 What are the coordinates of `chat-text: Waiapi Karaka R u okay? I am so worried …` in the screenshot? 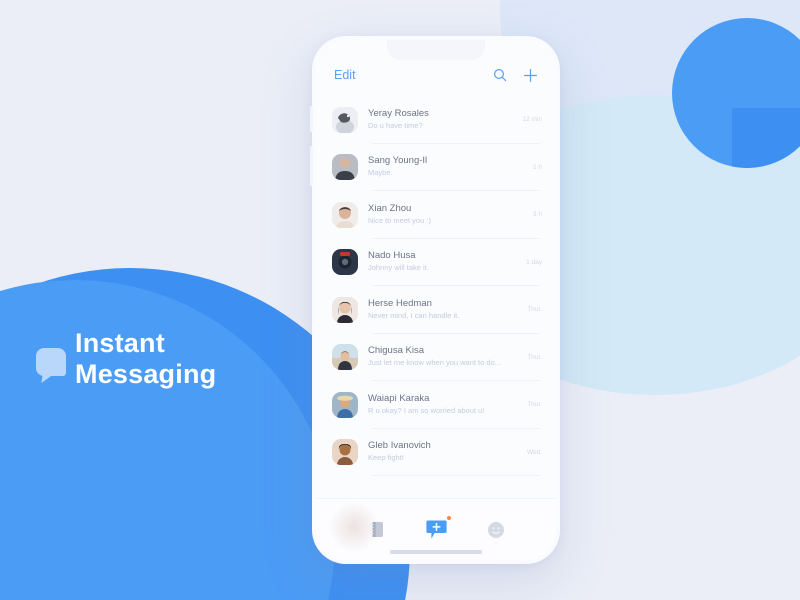 It's located at (442, 405).